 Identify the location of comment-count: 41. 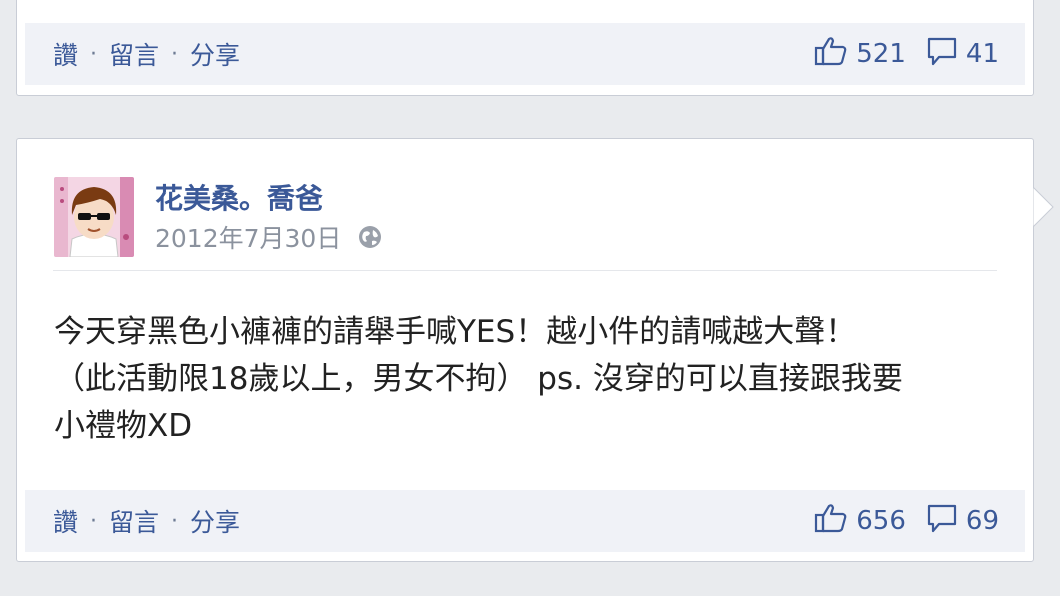
(982, 54).